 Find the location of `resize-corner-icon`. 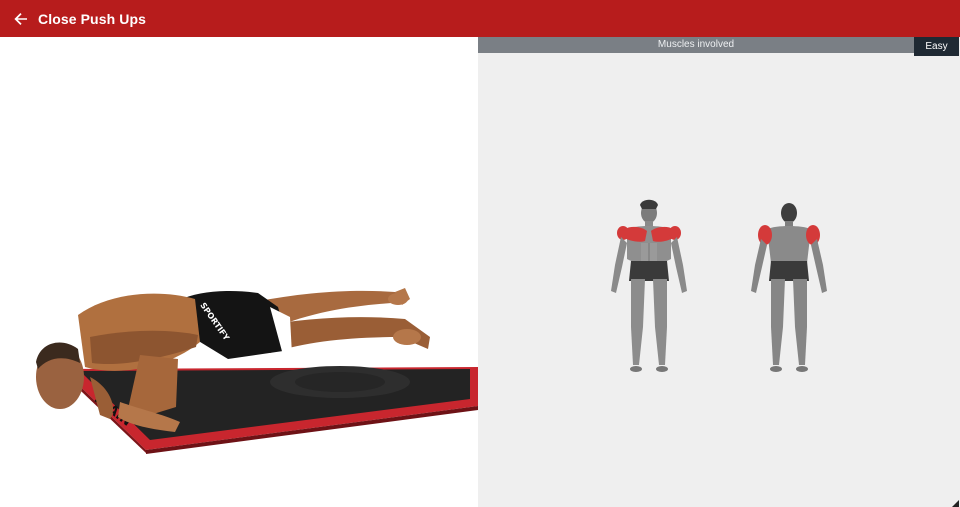

resize-corner-icon is located at coordinates (955, 503).